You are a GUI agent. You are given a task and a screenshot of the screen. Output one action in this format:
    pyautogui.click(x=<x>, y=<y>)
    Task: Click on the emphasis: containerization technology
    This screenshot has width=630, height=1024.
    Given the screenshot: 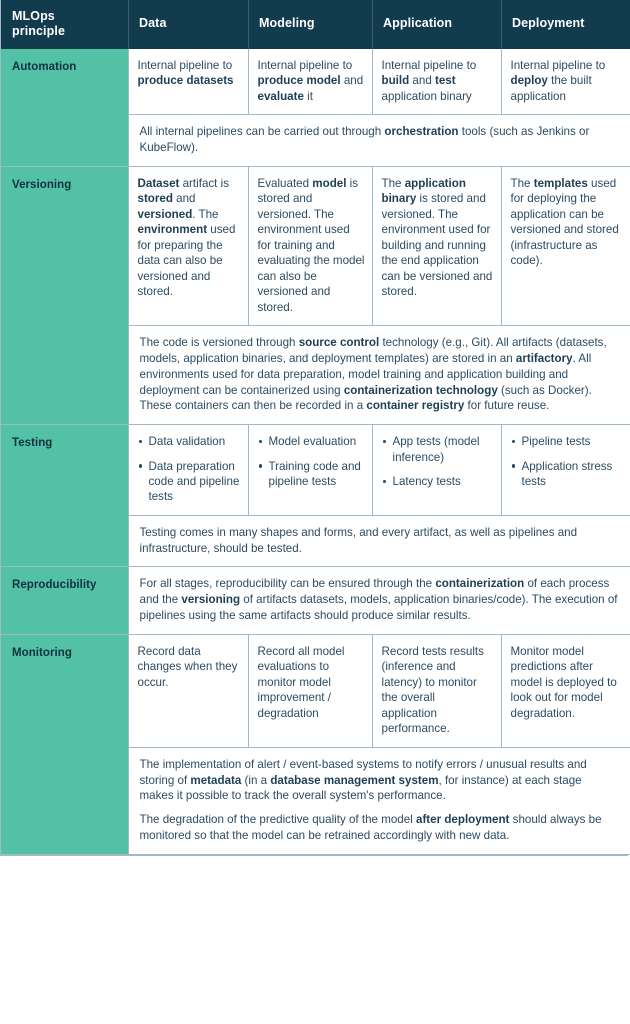 What is the action you would take?
    pyautogui.click(x=420, y=390)
    